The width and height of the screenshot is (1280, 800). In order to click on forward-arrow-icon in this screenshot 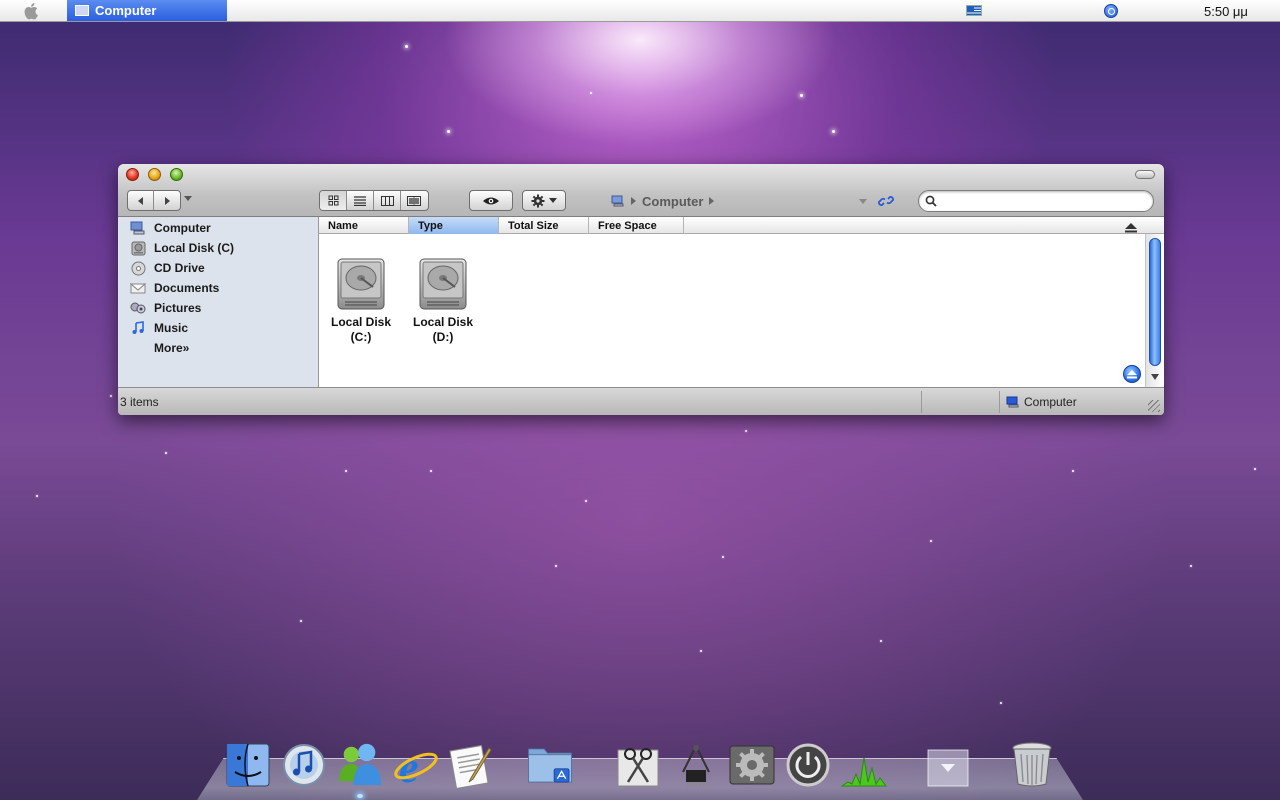, I will do `click(167, 200)`.